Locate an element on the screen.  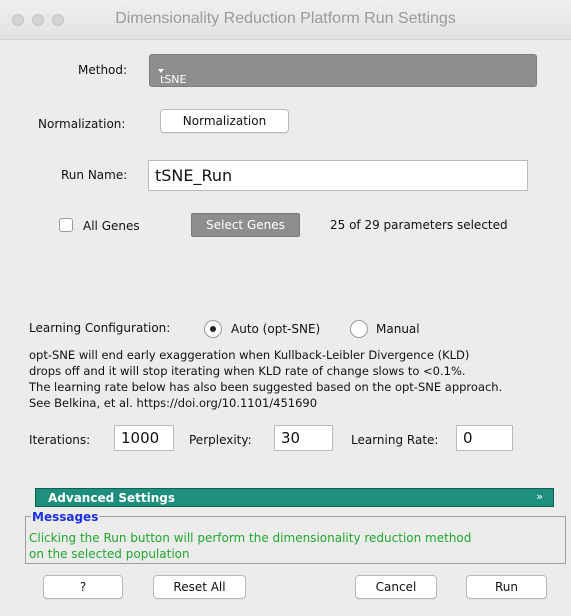
radio-selected-dot is located at coordinates (213, 329).